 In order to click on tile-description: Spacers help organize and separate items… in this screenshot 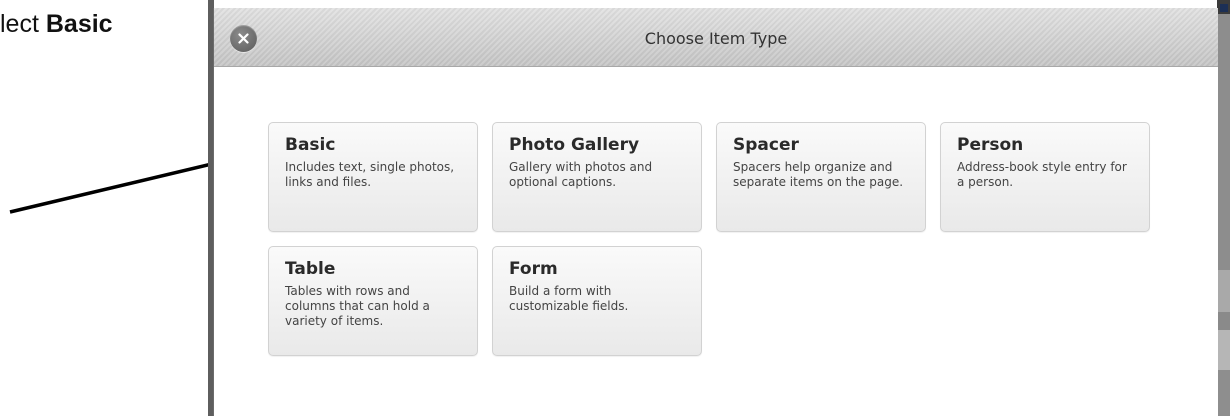, I will do `click(818, 174)`.